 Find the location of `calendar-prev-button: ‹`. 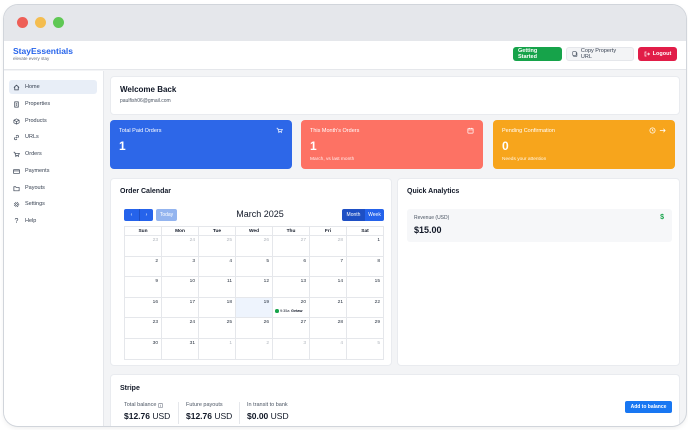

calendar-prev-button: ‹ is located at coordinates (131, 215).